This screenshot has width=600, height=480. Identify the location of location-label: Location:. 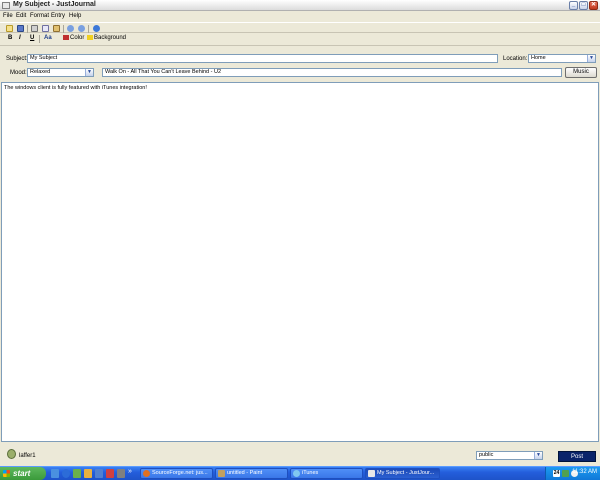
(515, 59).